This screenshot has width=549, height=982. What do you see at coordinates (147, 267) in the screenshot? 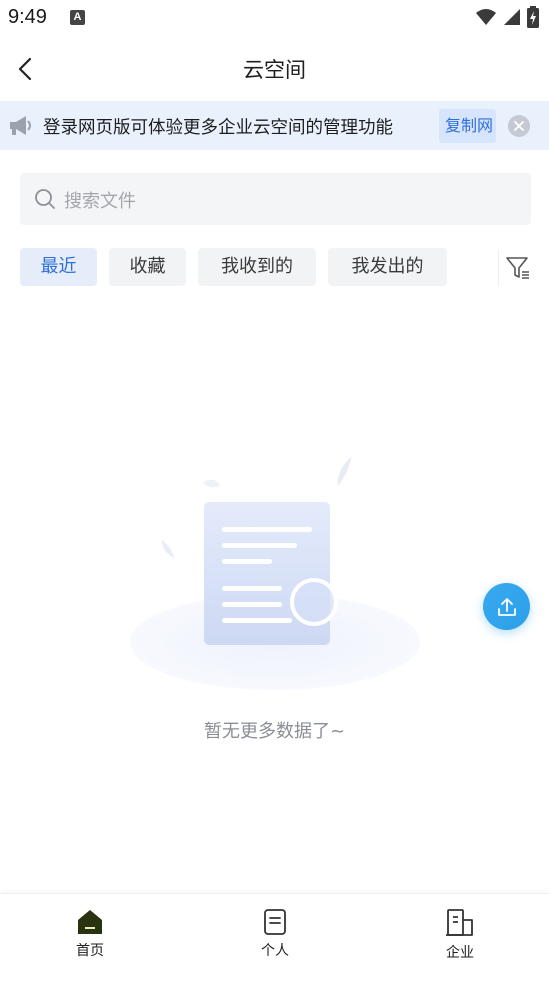
I see `tab-favorites: 收藏` at bounding box center [147, 267].